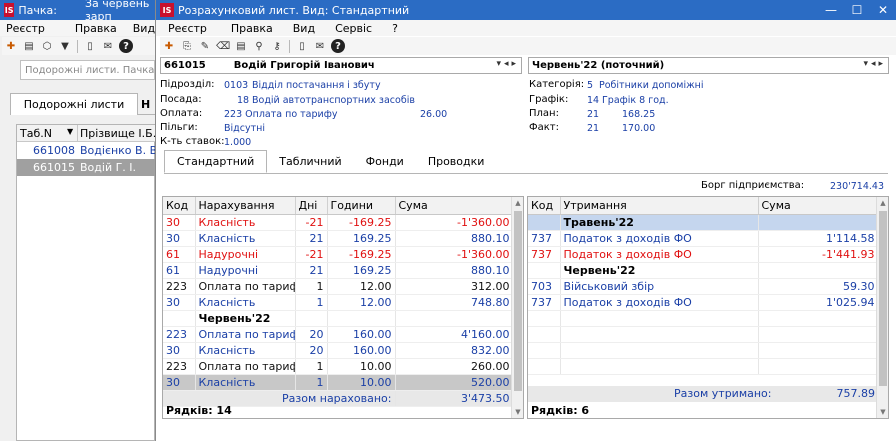  I want to click on plan-hours: 168.25, so click(639, 114).